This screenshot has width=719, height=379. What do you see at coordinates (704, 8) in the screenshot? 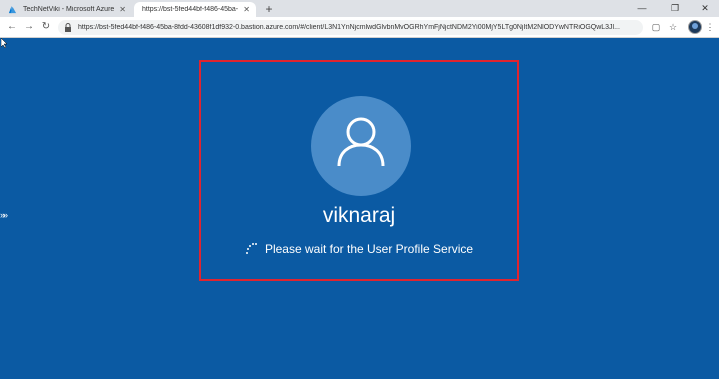
I see `close-window-icon: ✕` at bounding box center [704, 8].